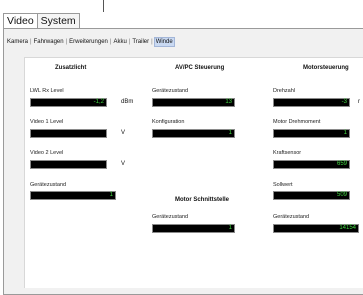 Image resolution: width=363 pixels, height=295 pixels. Describe the element at coordinates (170, 91) in the screenshot. I see `label-geraetezustand-avpc: Gerätezustand` at that location.